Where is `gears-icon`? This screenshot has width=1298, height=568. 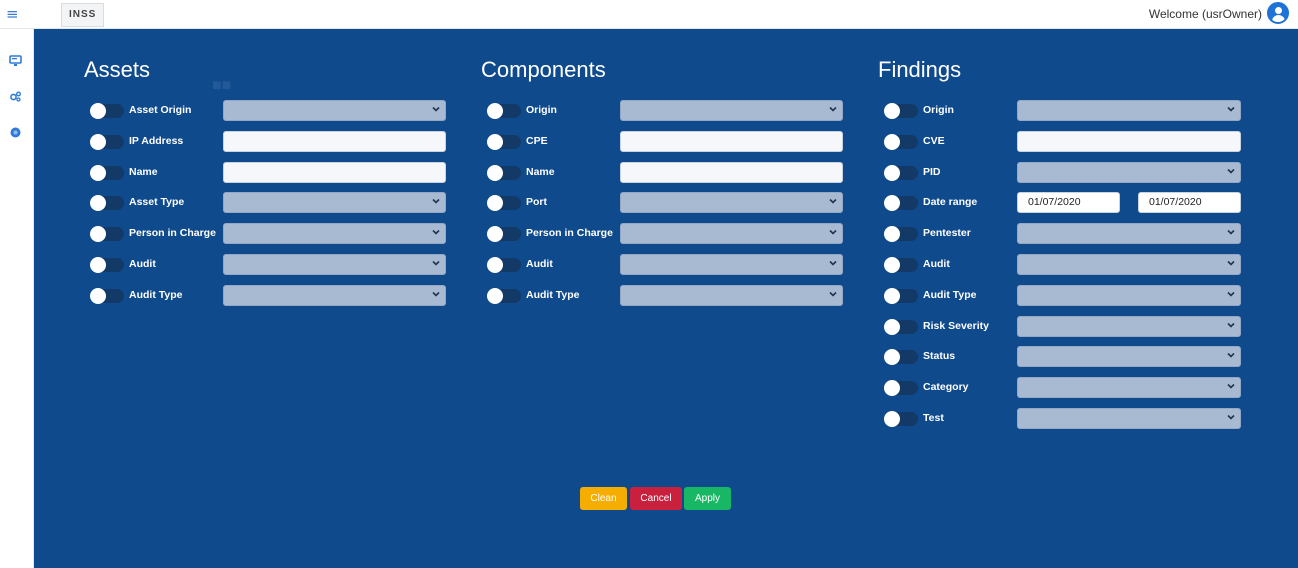
gears-icon is located at coordinates (15, 96).